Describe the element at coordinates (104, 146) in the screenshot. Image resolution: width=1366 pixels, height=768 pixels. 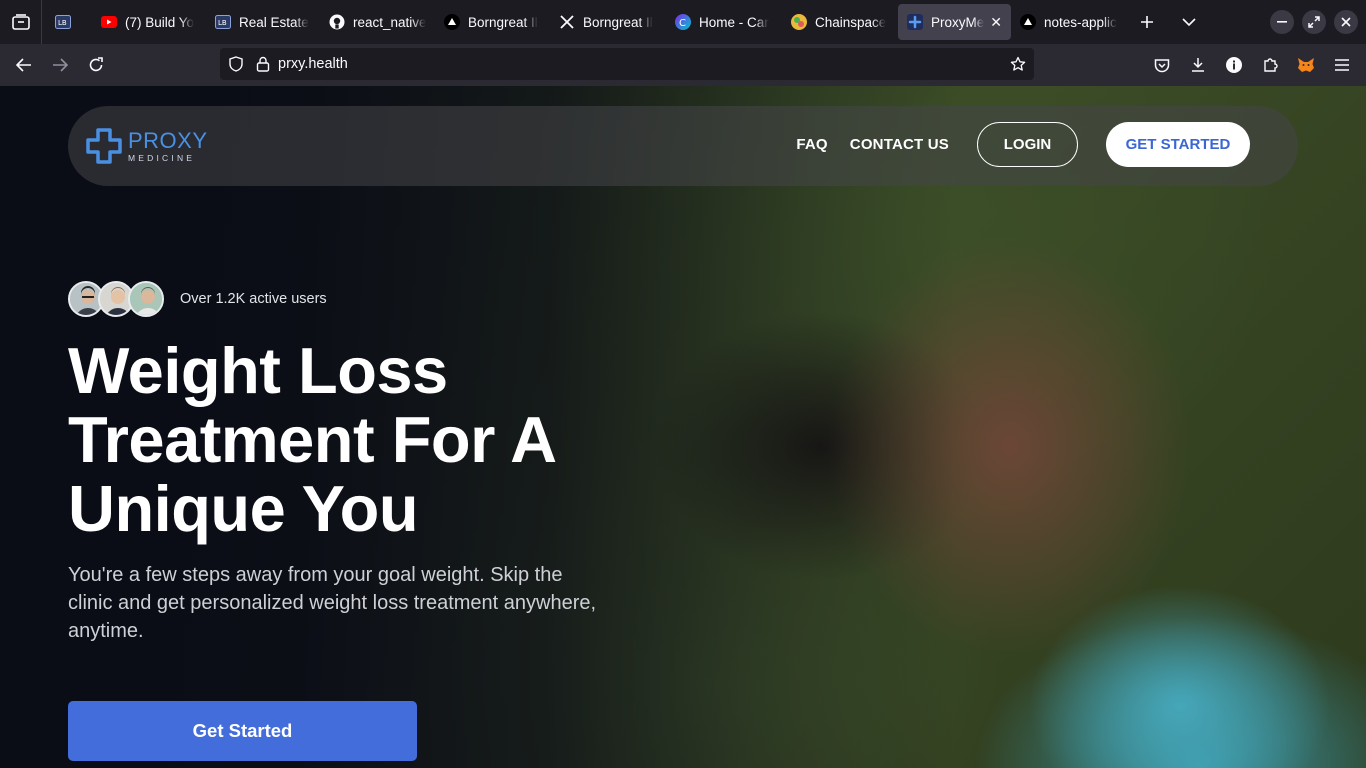
I see `proxy-cross-logo-icon` at that location.